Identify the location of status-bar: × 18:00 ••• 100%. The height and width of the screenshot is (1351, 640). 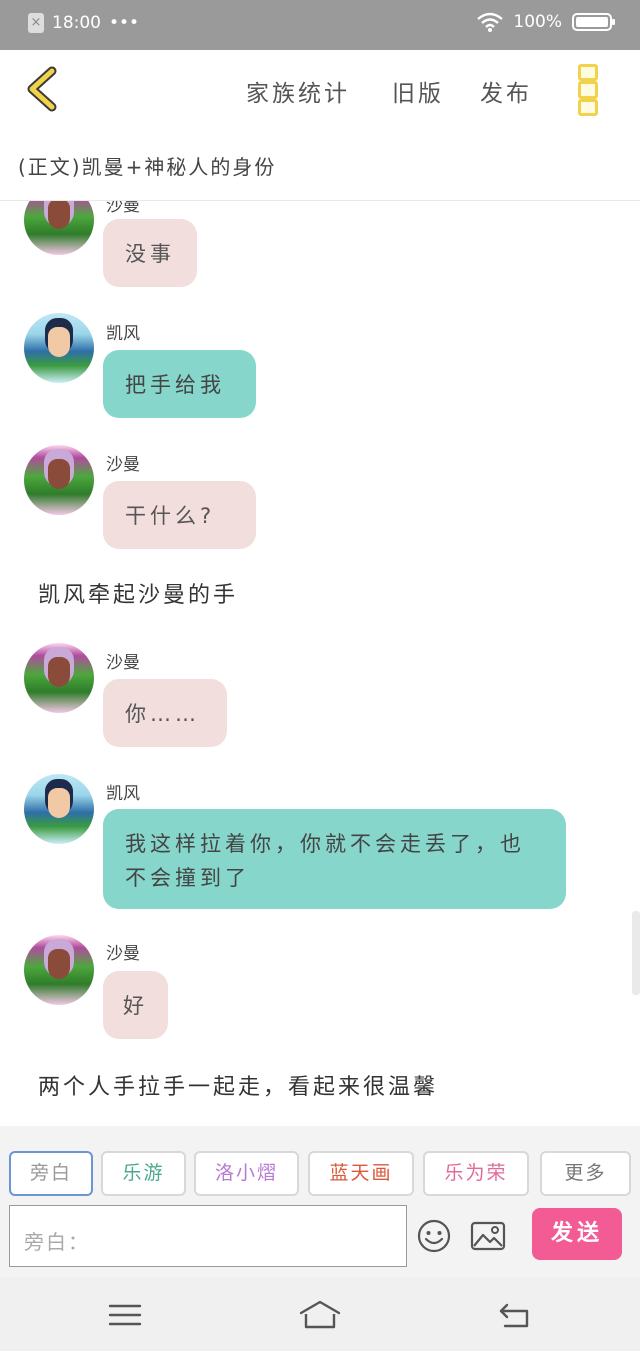
(320, 25).